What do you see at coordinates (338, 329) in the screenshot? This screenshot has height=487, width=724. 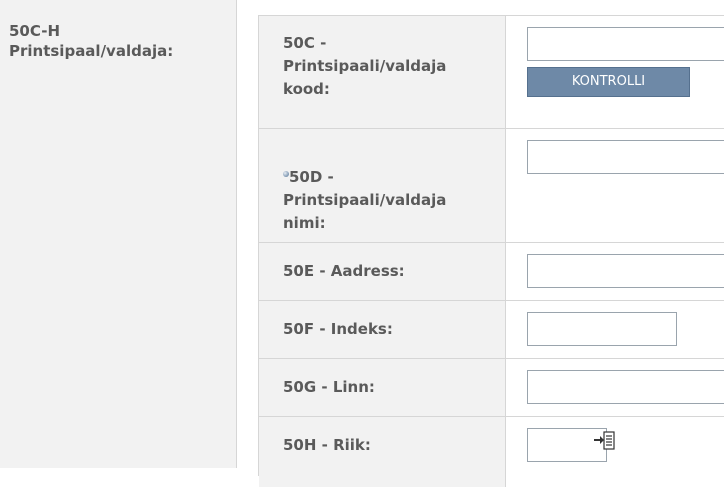 I see `field-label-50f: 50F - Indeks:` at bounding box center [338, 329].